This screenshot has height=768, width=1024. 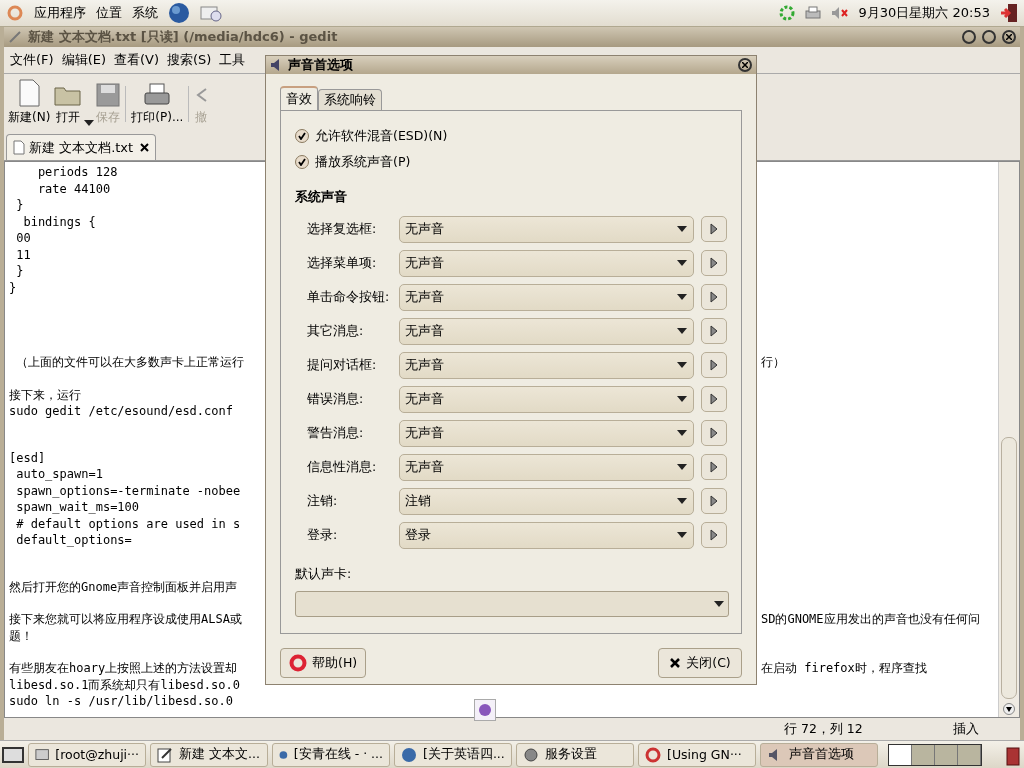 I want to click on sound-label: 注销:, so click(x=323, y=501).